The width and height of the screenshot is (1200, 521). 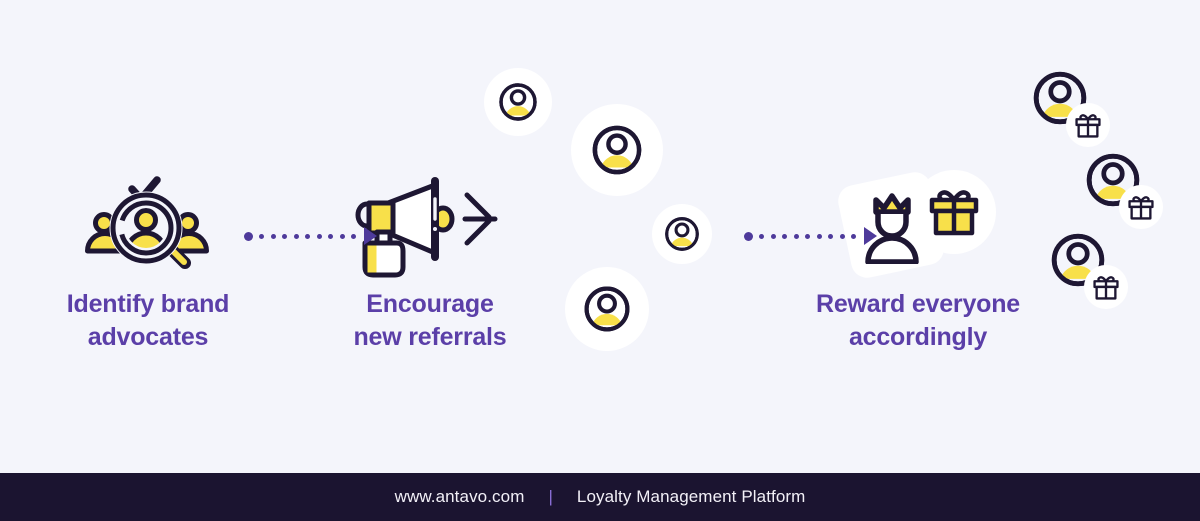 What do you see at coordinates (918, 261) in the screenshot?
I see `step-reward-everyone-accordingly: Reward everyone accordingly` at bounding box center [918, 261].